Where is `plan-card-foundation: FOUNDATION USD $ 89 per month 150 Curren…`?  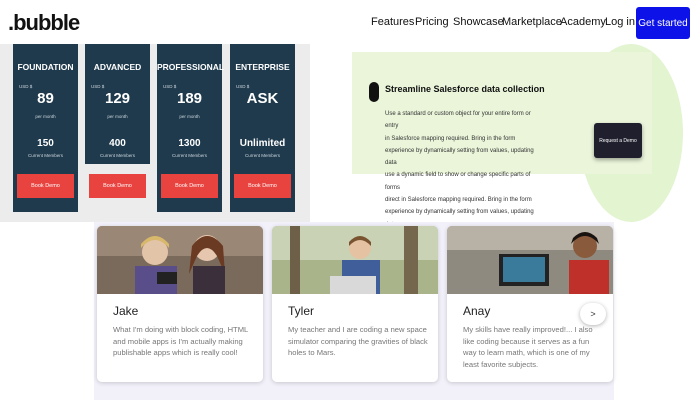 plan-card-foundation: FOUNDATION USD $ 89 per month 150 Curren… is located at coordinates (45, 128).